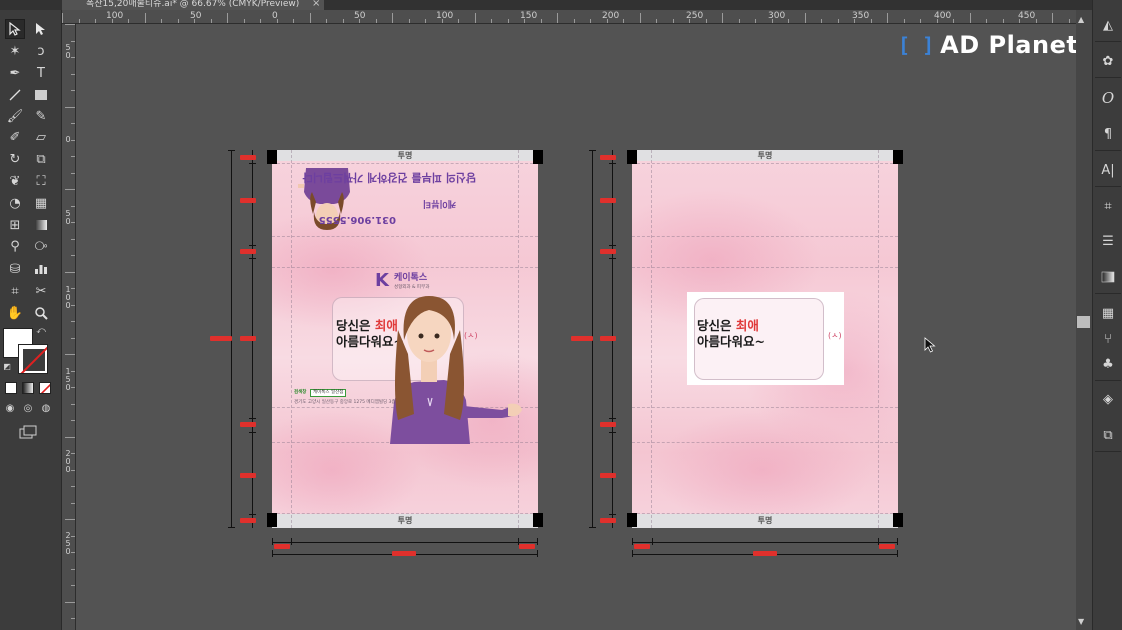 This screenshot has height=630, width=1122. I want to click on draw-normal-icon: ◉, so click(10, 409).